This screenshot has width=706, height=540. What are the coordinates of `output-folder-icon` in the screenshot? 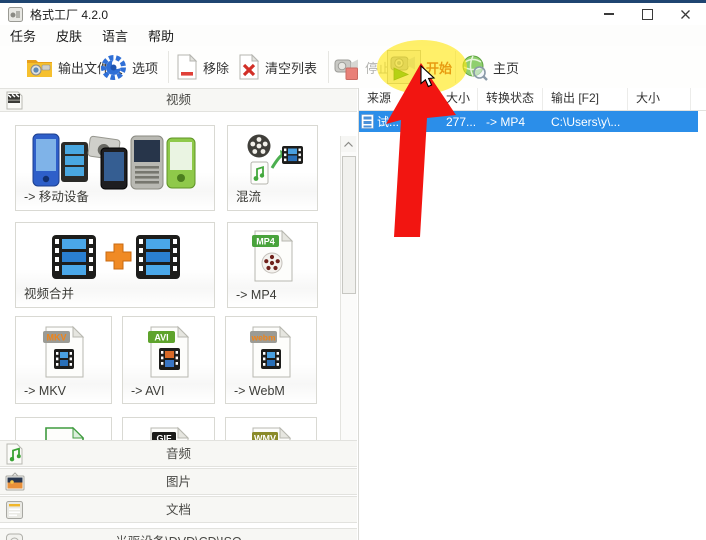 It's located at (39, 68).